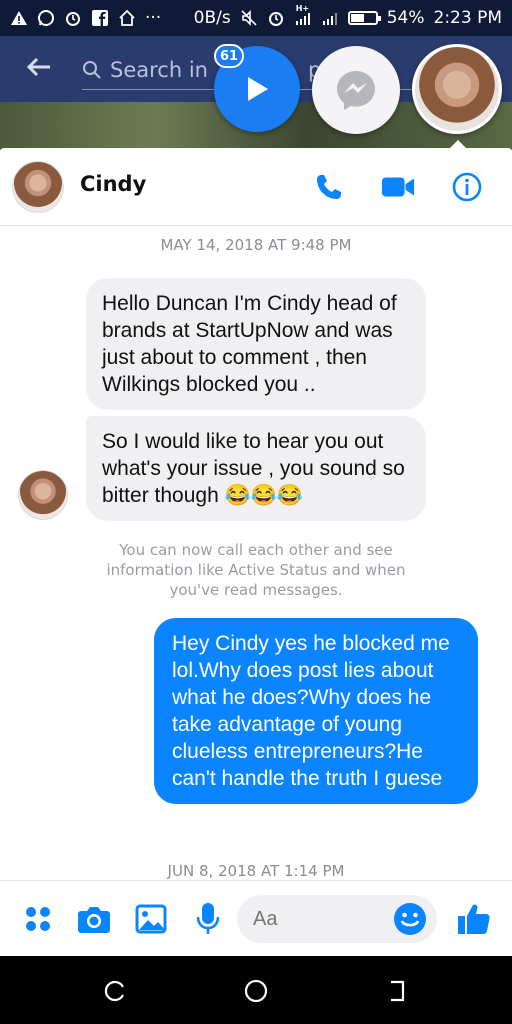 The width and height of the screenshot is (512, 1024). I want to click on battery-icon, so click(364, 18).